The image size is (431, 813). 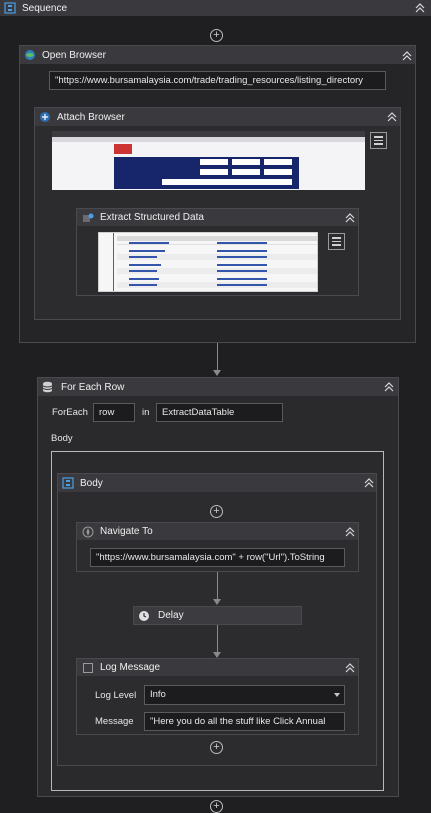 What do you see at coordinates (215, 8) in the screenshot?
I see `sequence-header: Sequence` at bounding box center [215, 8].